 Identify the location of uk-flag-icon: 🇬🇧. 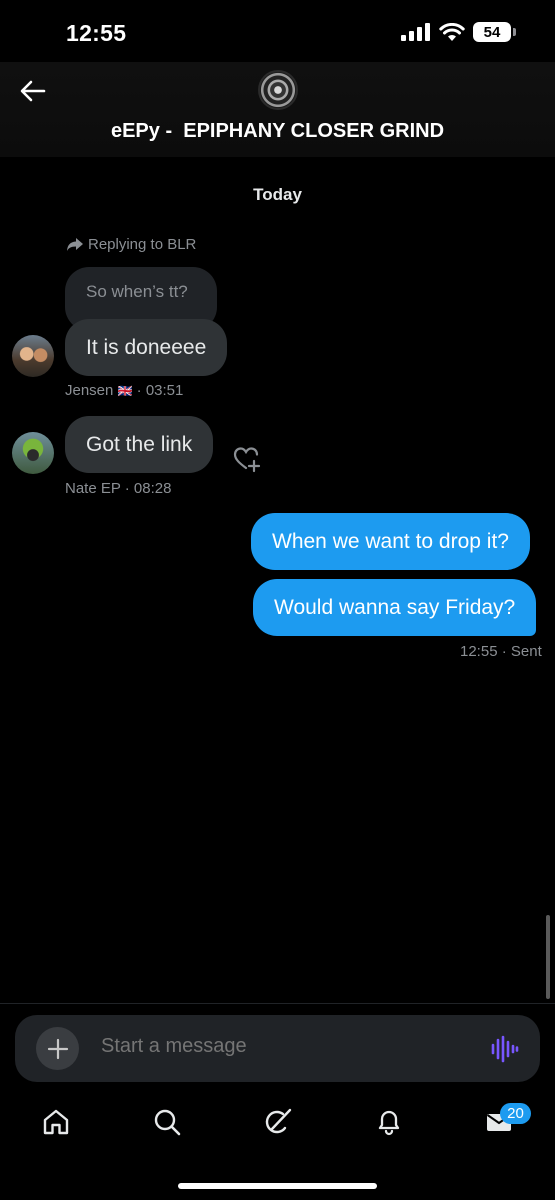
(125, 391).